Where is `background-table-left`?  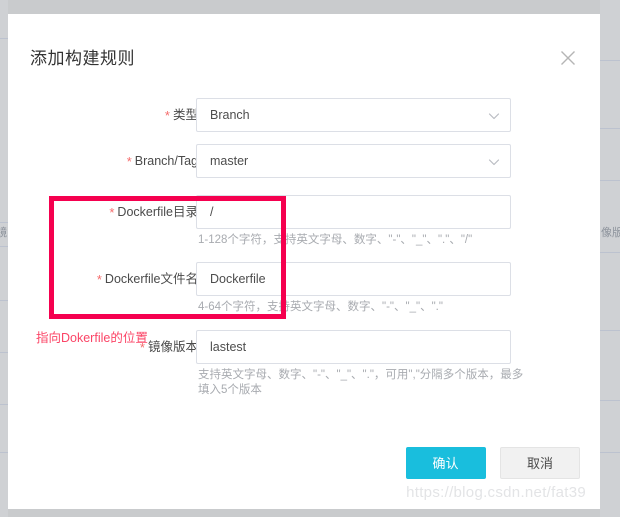
background-table-left is located at coordinates (4, 258).